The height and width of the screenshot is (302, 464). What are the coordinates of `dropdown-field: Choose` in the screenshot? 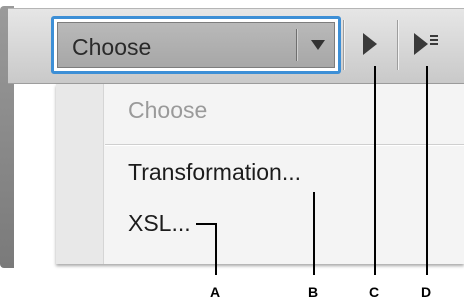 It's located at (196, 45).